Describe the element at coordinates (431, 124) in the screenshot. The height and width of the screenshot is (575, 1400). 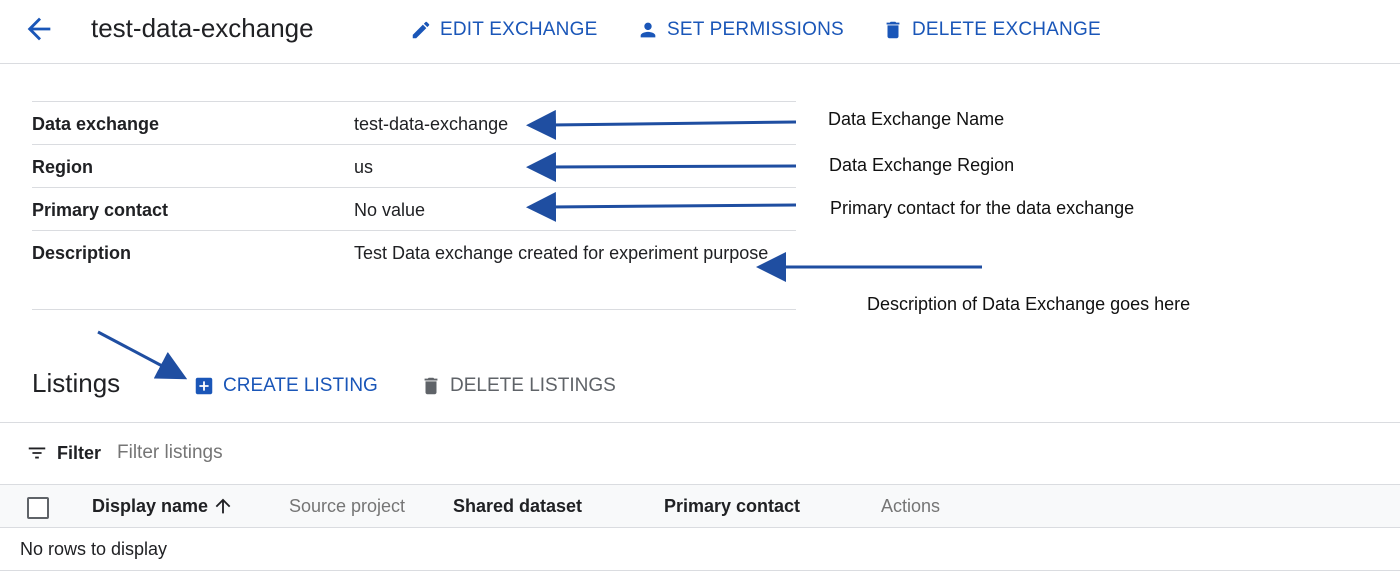
I see `details-value: test-data-exchange` at that location.